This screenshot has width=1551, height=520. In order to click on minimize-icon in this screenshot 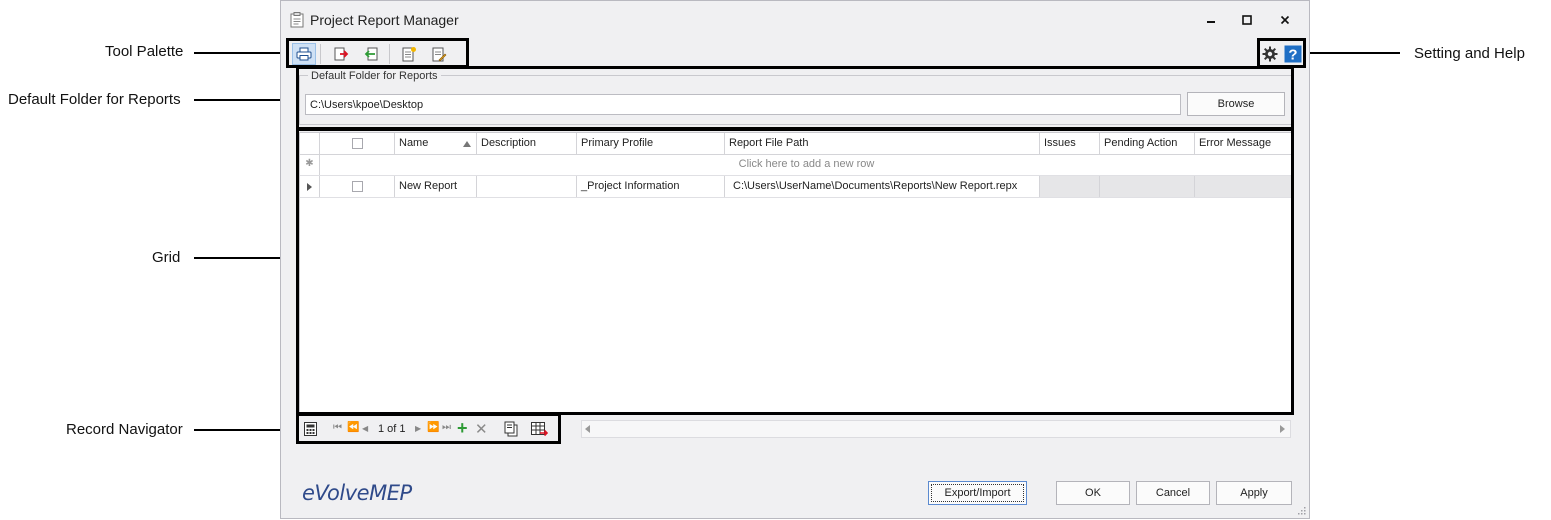, I will do `click(1211, 22)`.